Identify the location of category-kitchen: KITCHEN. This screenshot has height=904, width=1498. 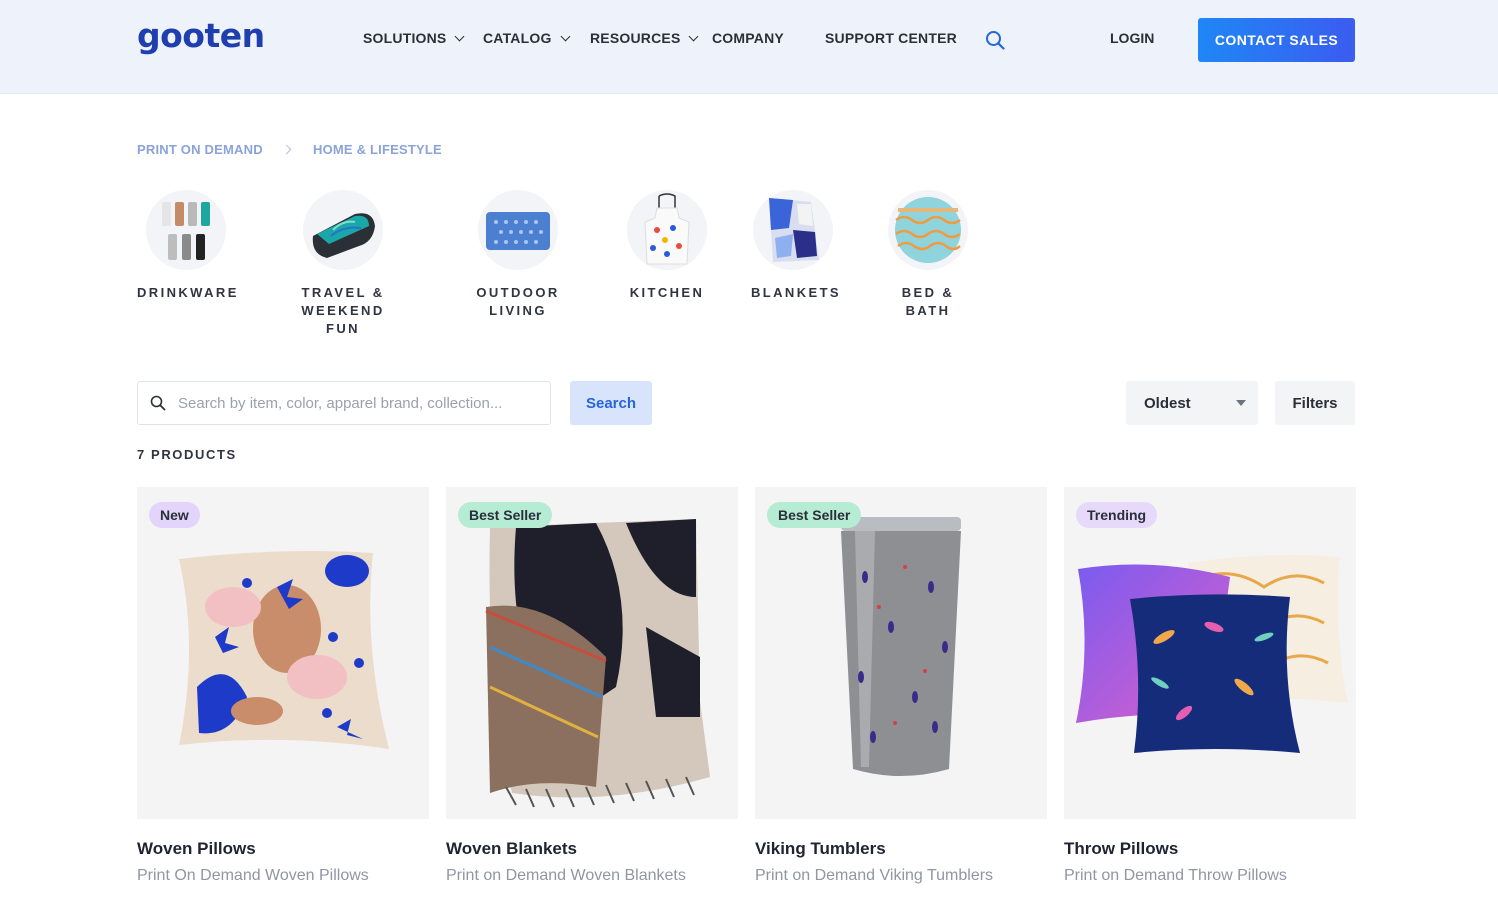
(667, 246).